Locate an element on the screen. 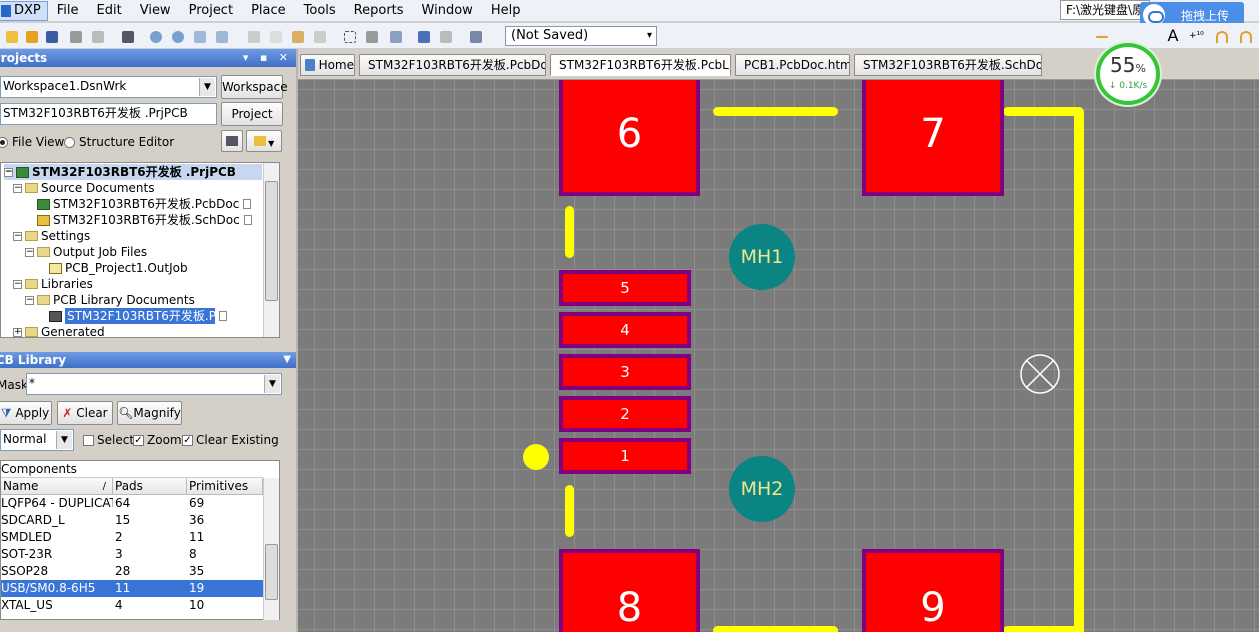  project-field: STM32F103RBT6开发板 .PrjPCB is located at coordinates (108, 114).